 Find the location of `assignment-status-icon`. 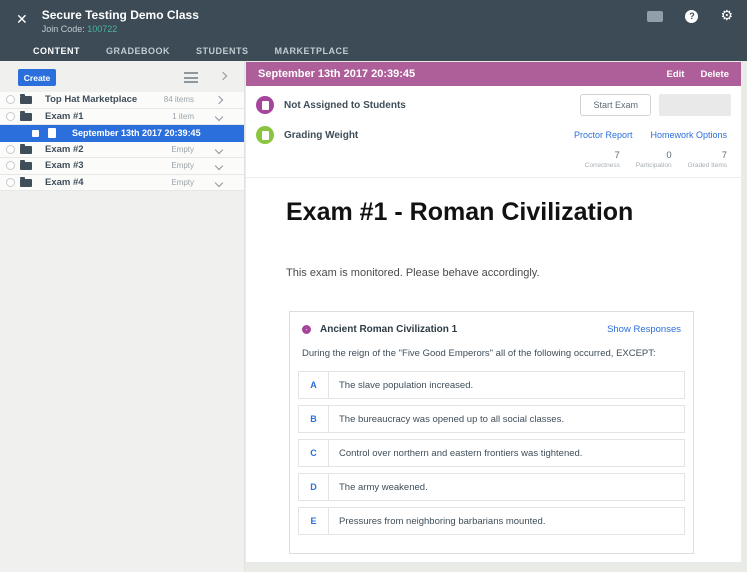

assignment-status-icon is located at coordinates (265, 105).